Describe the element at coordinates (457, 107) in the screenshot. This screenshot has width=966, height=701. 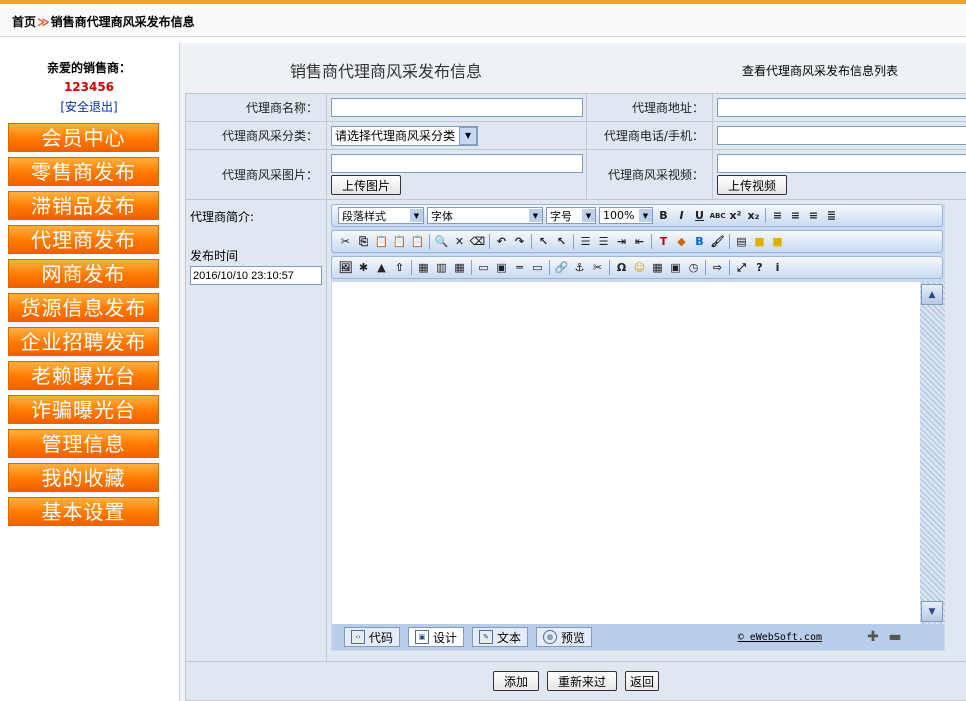
I see `agent-name-input` at that location.